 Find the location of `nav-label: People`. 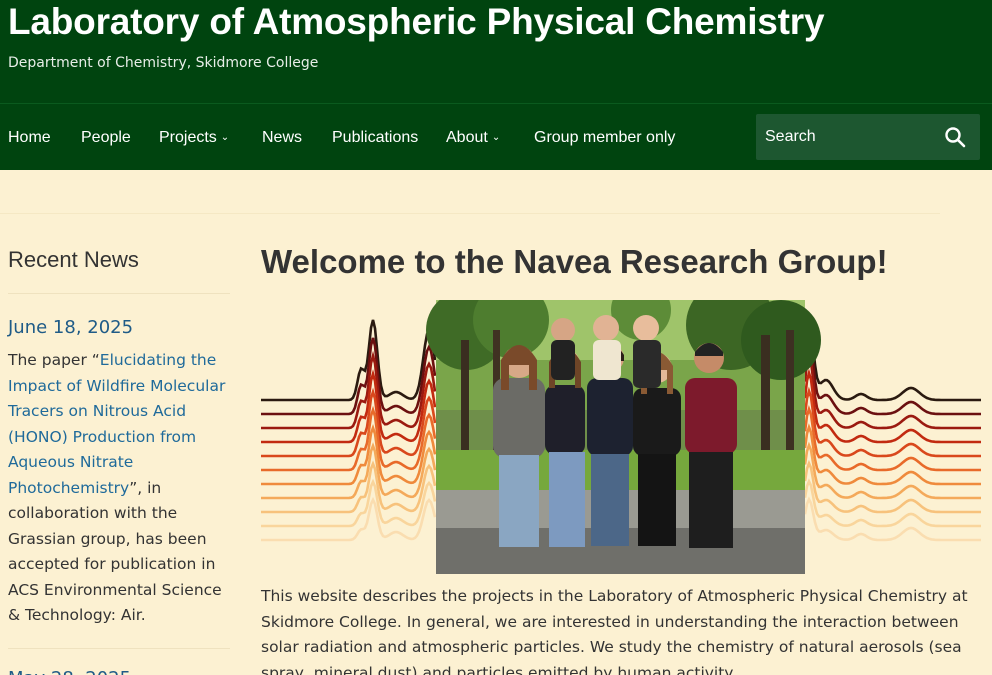

nav-label: People is located at coordinates (106, 137).